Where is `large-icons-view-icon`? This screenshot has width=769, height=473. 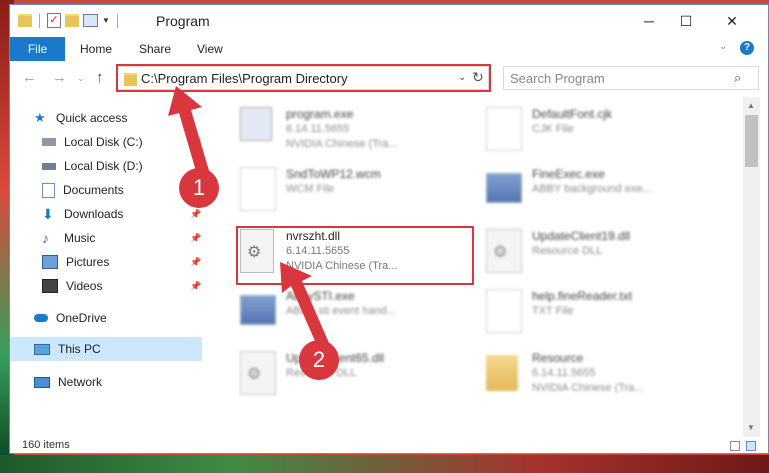 large-icons-view-icon is located at coordinates (751, 446).